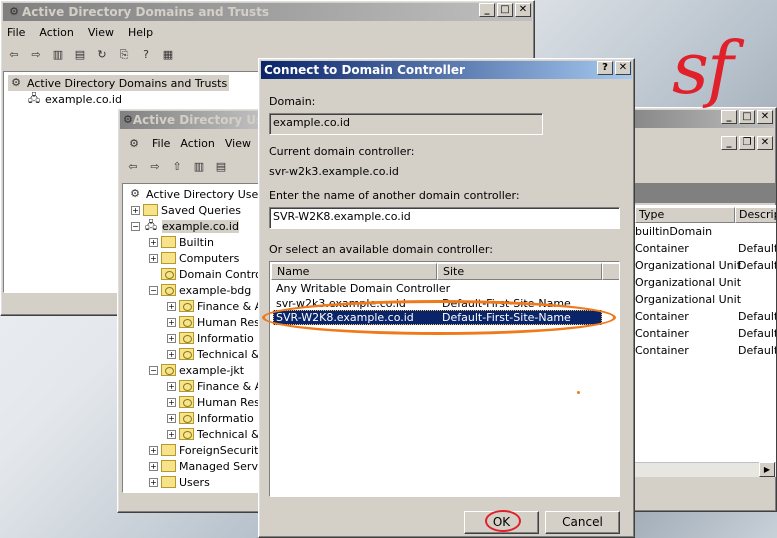 The width and height of the screenshot is (777, 538). What do you see at coordinates (195, 194) in the screenshot?
I see `tree-root: ⚙ Active Directory Users` at bounding box center [195, 194].